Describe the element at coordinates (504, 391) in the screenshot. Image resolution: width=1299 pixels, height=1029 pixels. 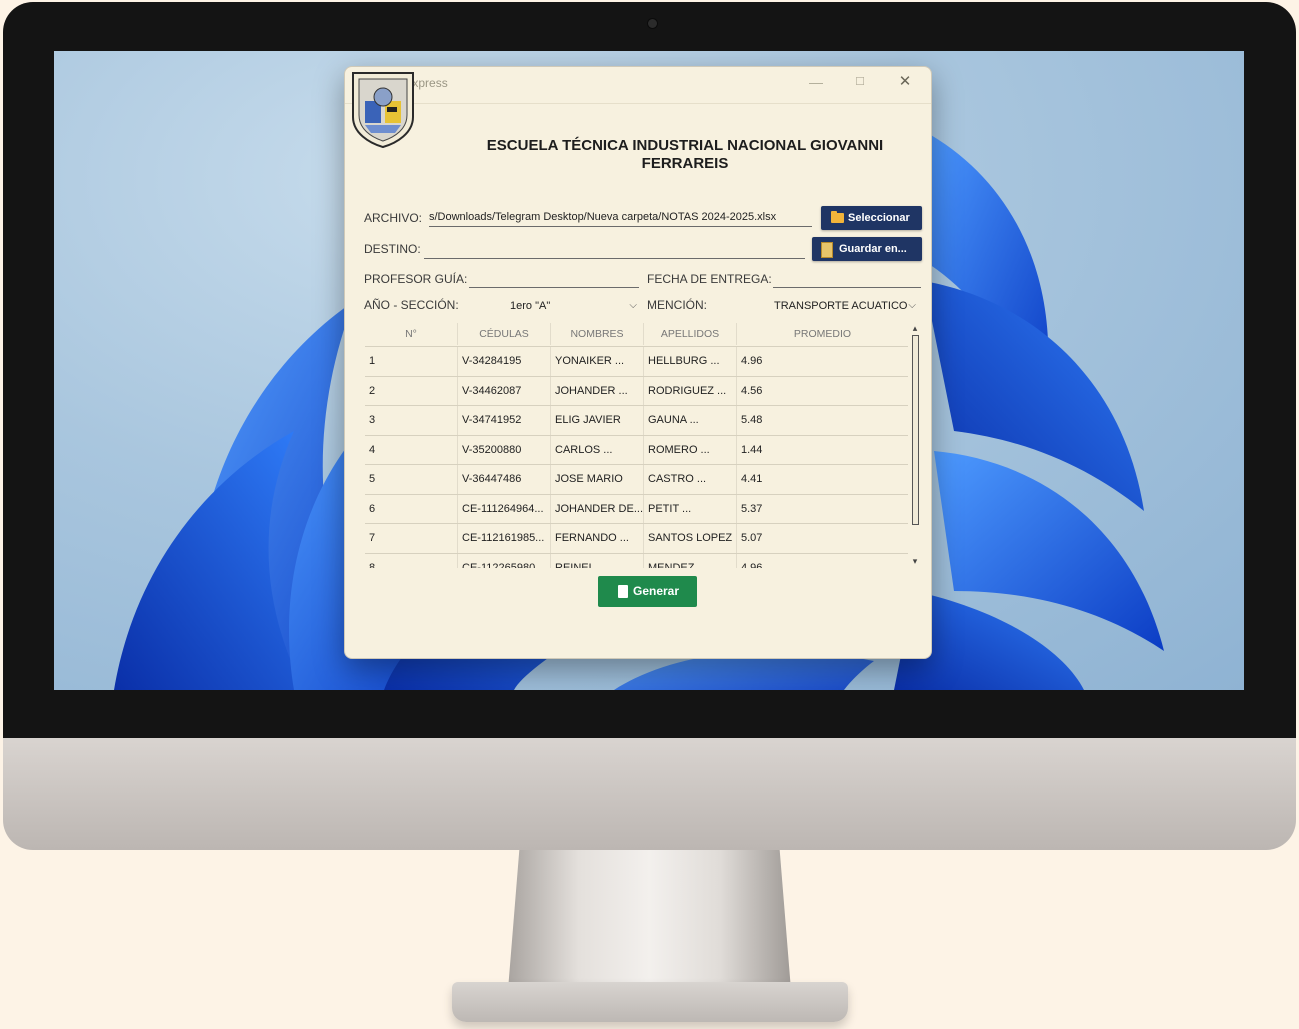
I see `cell-cedula: V-34462087` at that location.